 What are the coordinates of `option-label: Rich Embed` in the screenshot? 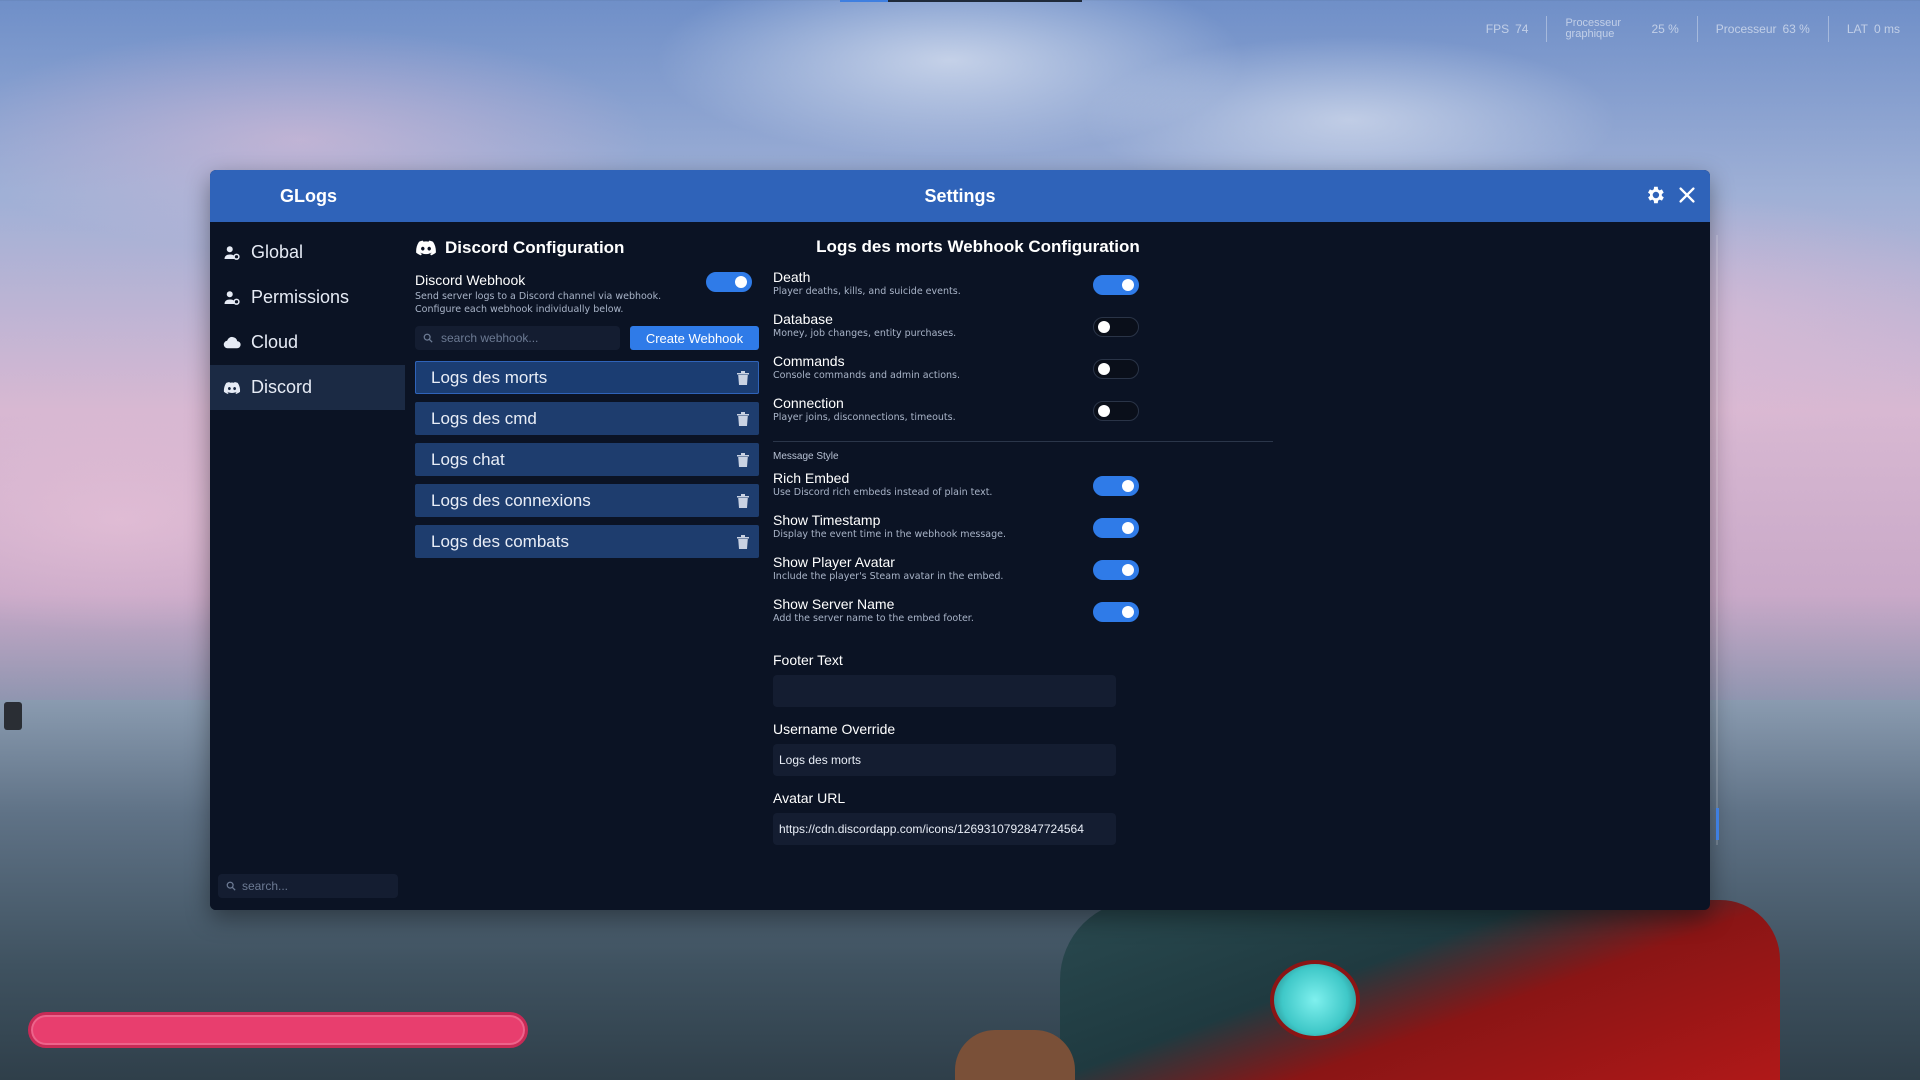 It's located at (811, 478).